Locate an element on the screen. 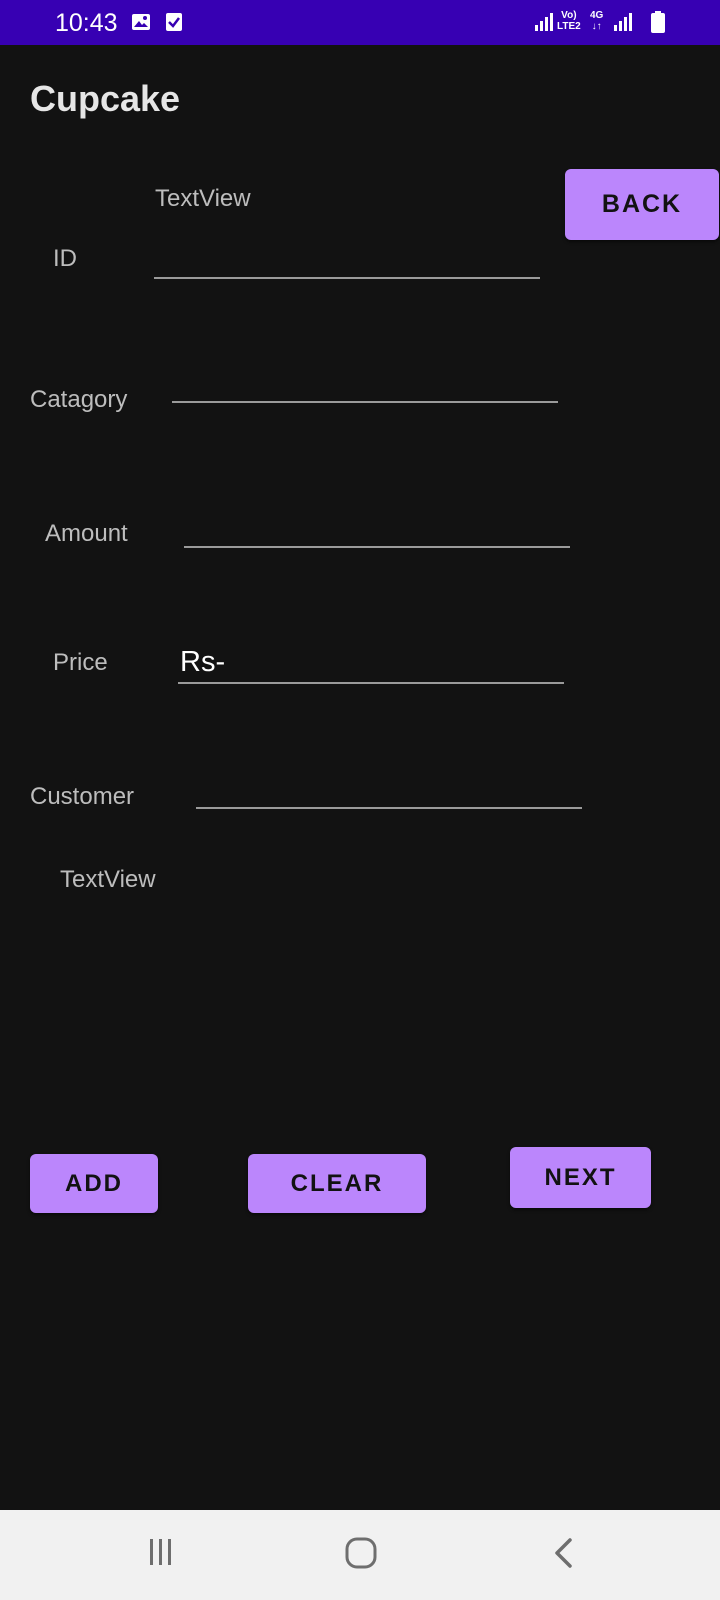  checkbox-icon is located at coordinates (174, 24).